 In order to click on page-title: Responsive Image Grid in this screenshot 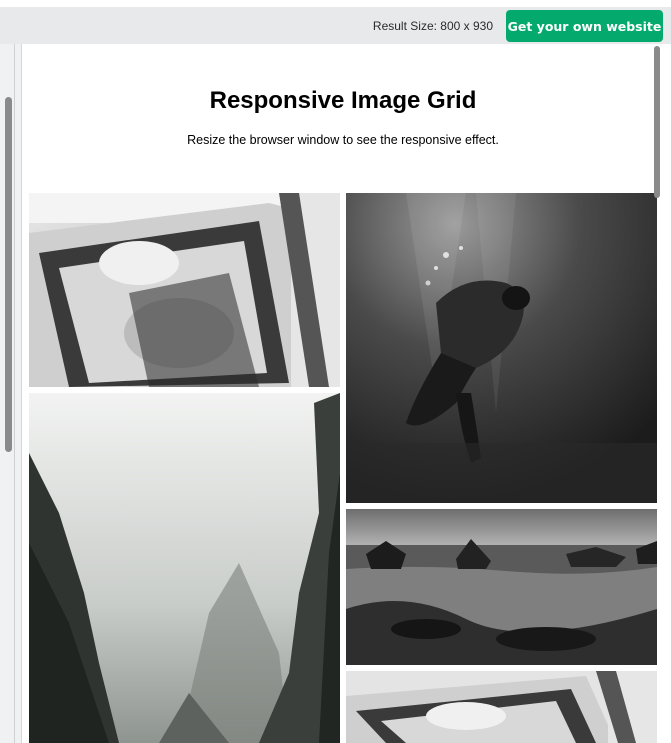, I will do `click(343, 100)`.